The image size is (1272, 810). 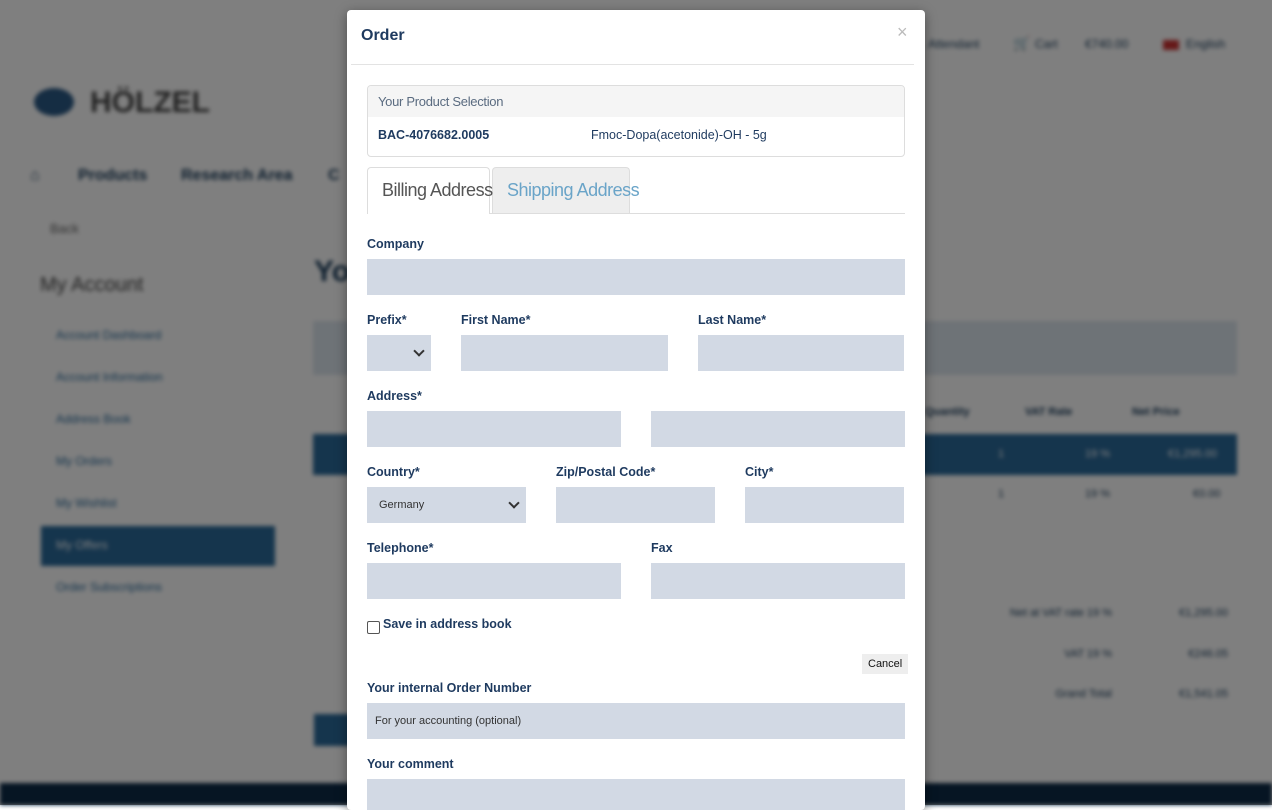 What do you see at coordinates (632, 64) in the screenshot?
I see `divider` at bounding box center [632, 64].